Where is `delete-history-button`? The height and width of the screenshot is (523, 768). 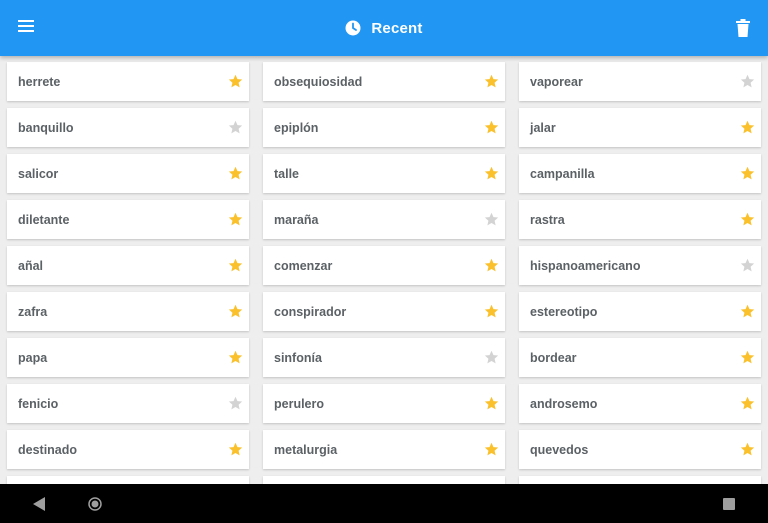
delete-history-button is located at coordinates (743, 28).